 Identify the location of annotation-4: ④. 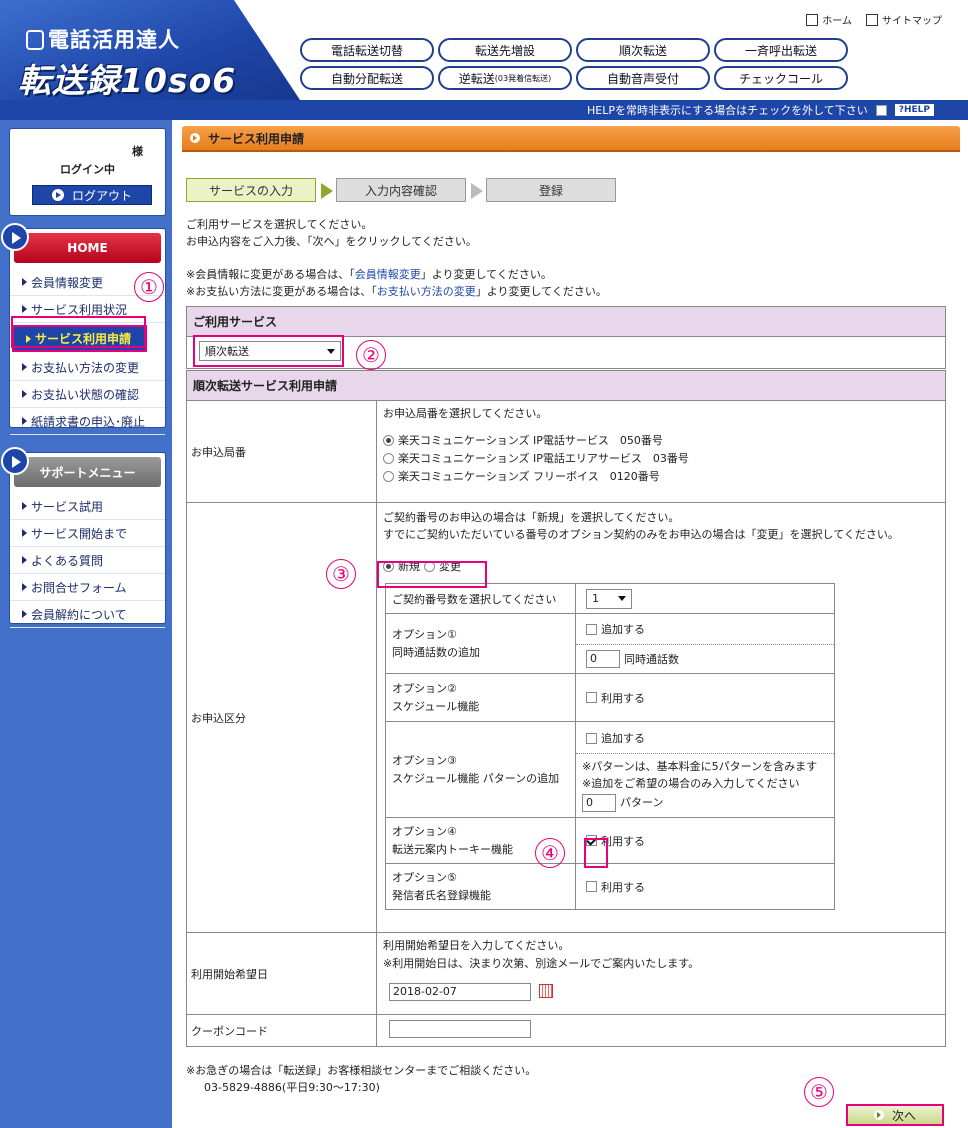
(550, 853).